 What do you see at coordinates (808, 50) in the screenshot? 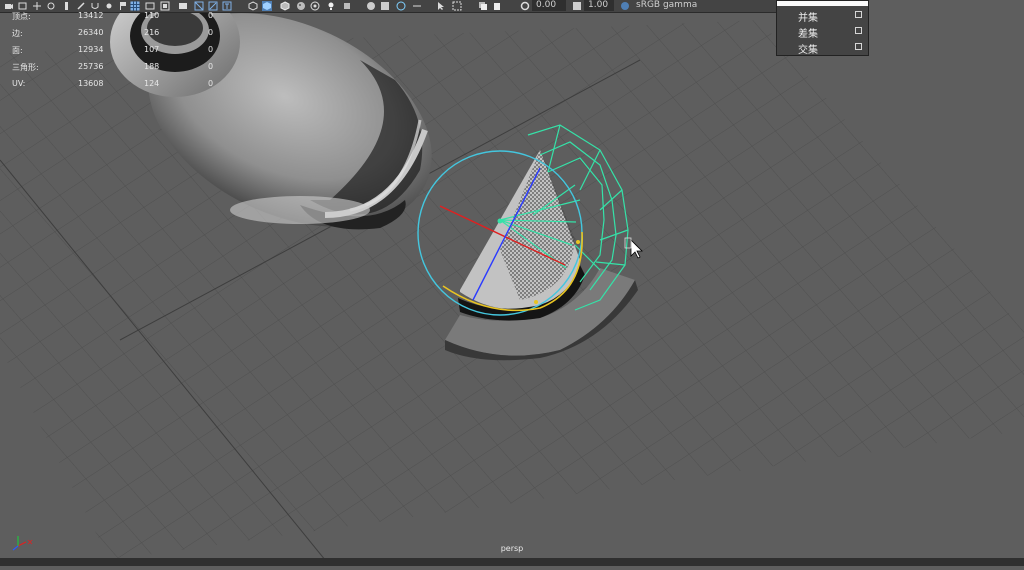
I see `menu-item-label: 交集` at bounding box center [808, 50].